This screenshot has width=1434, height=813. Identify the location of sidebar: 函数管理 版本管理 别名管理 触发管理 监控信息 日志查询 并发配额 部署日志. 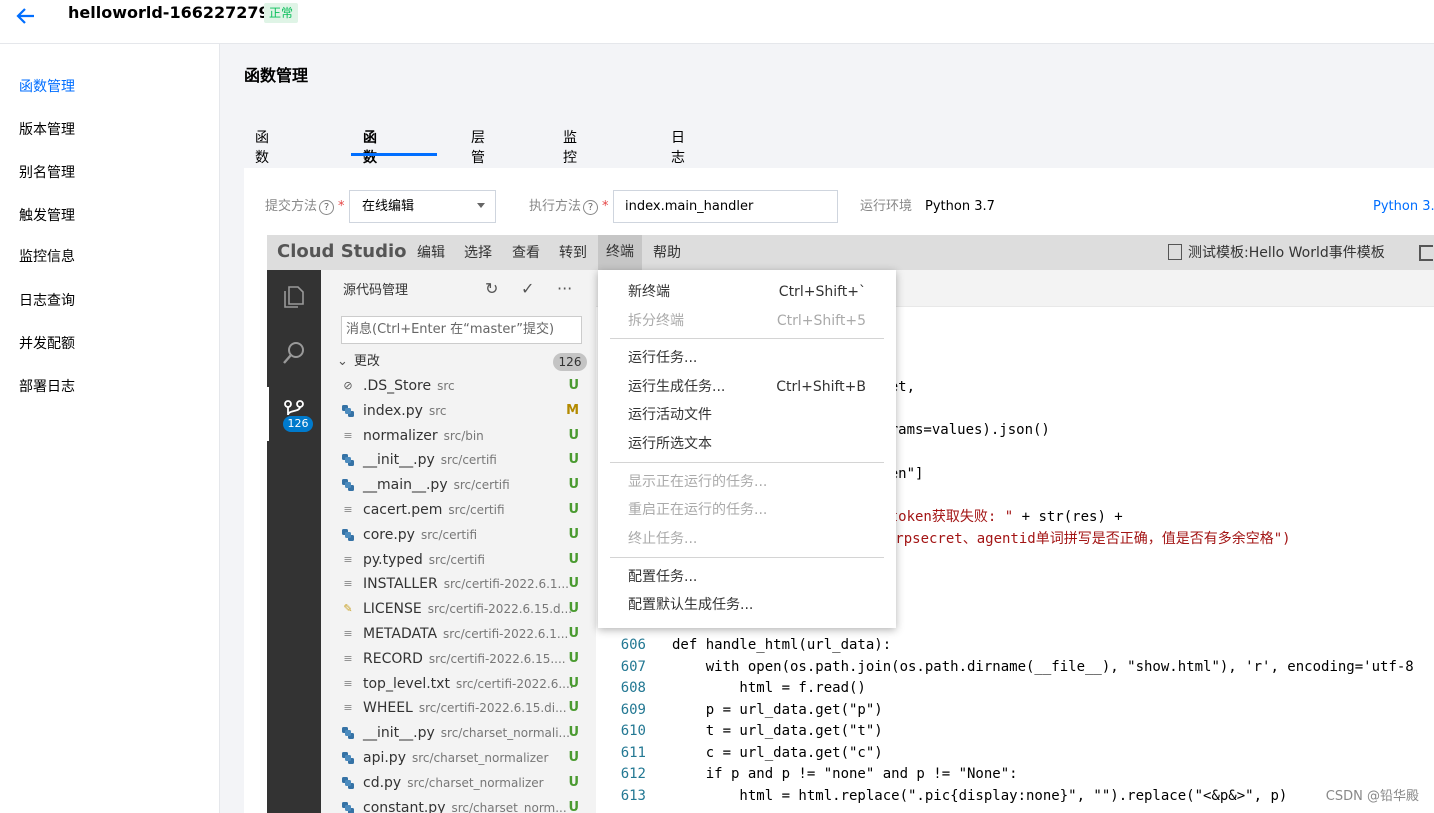
(110, 428).